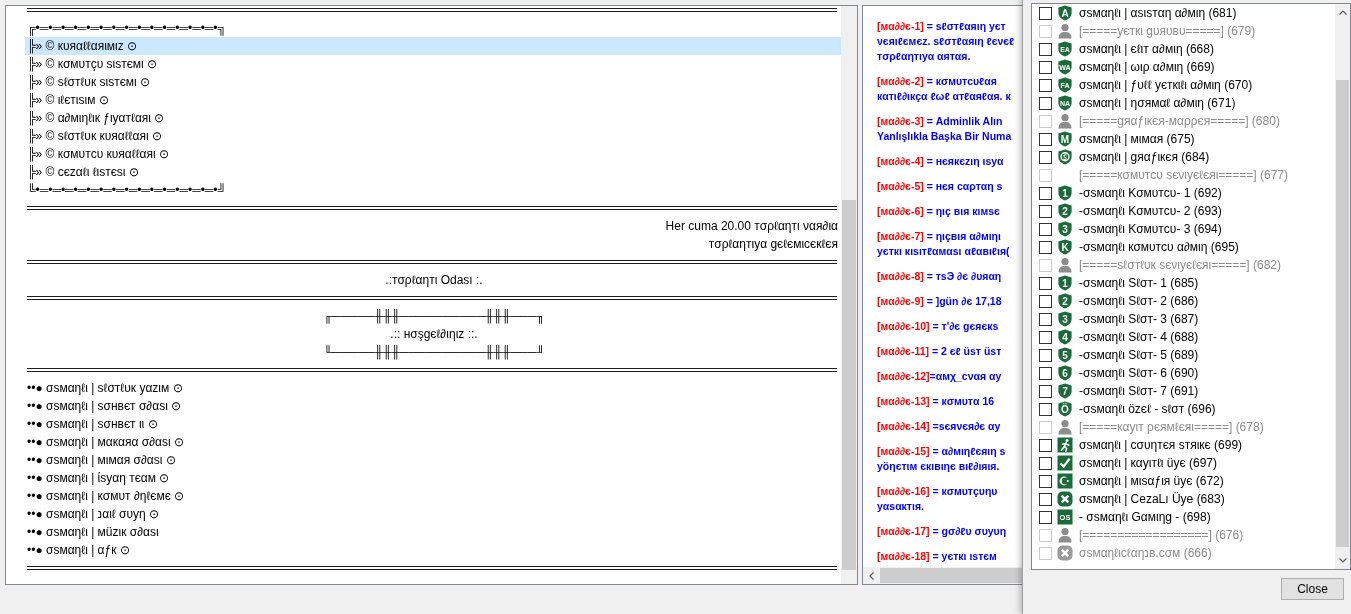 The image size is (1351, 614). I want to click on group-label: -σѕмαηℓι Kσмυтcυ- 1 (692), so click(1150, 193).